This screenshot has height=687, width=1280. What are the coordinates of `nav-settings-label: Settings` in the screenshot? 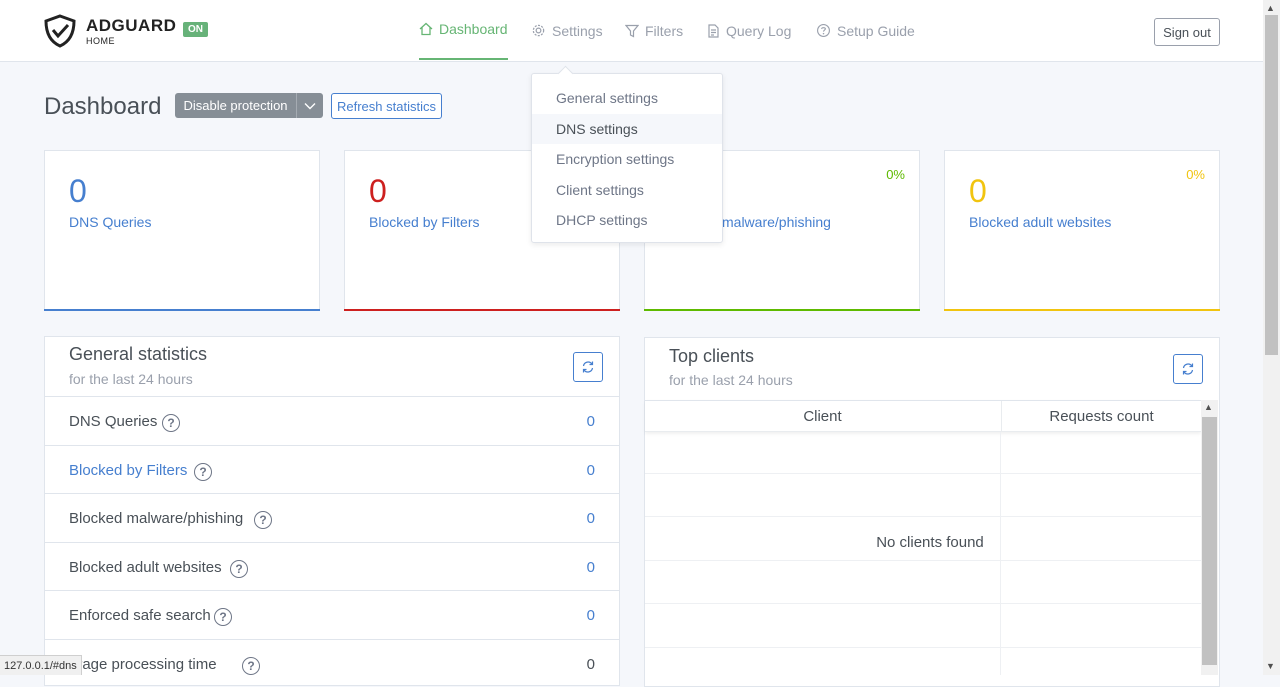 It's located at (577, 30).